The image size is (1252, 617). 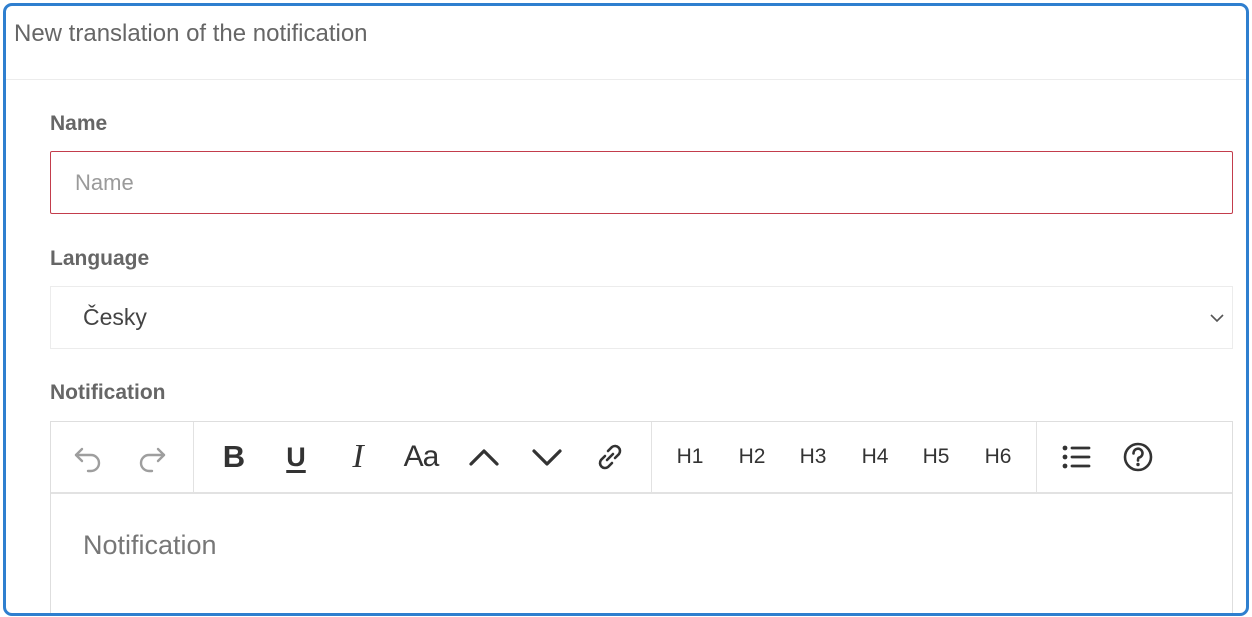 I want to click on font-size-button: Aa, so click(x=421, y=457).